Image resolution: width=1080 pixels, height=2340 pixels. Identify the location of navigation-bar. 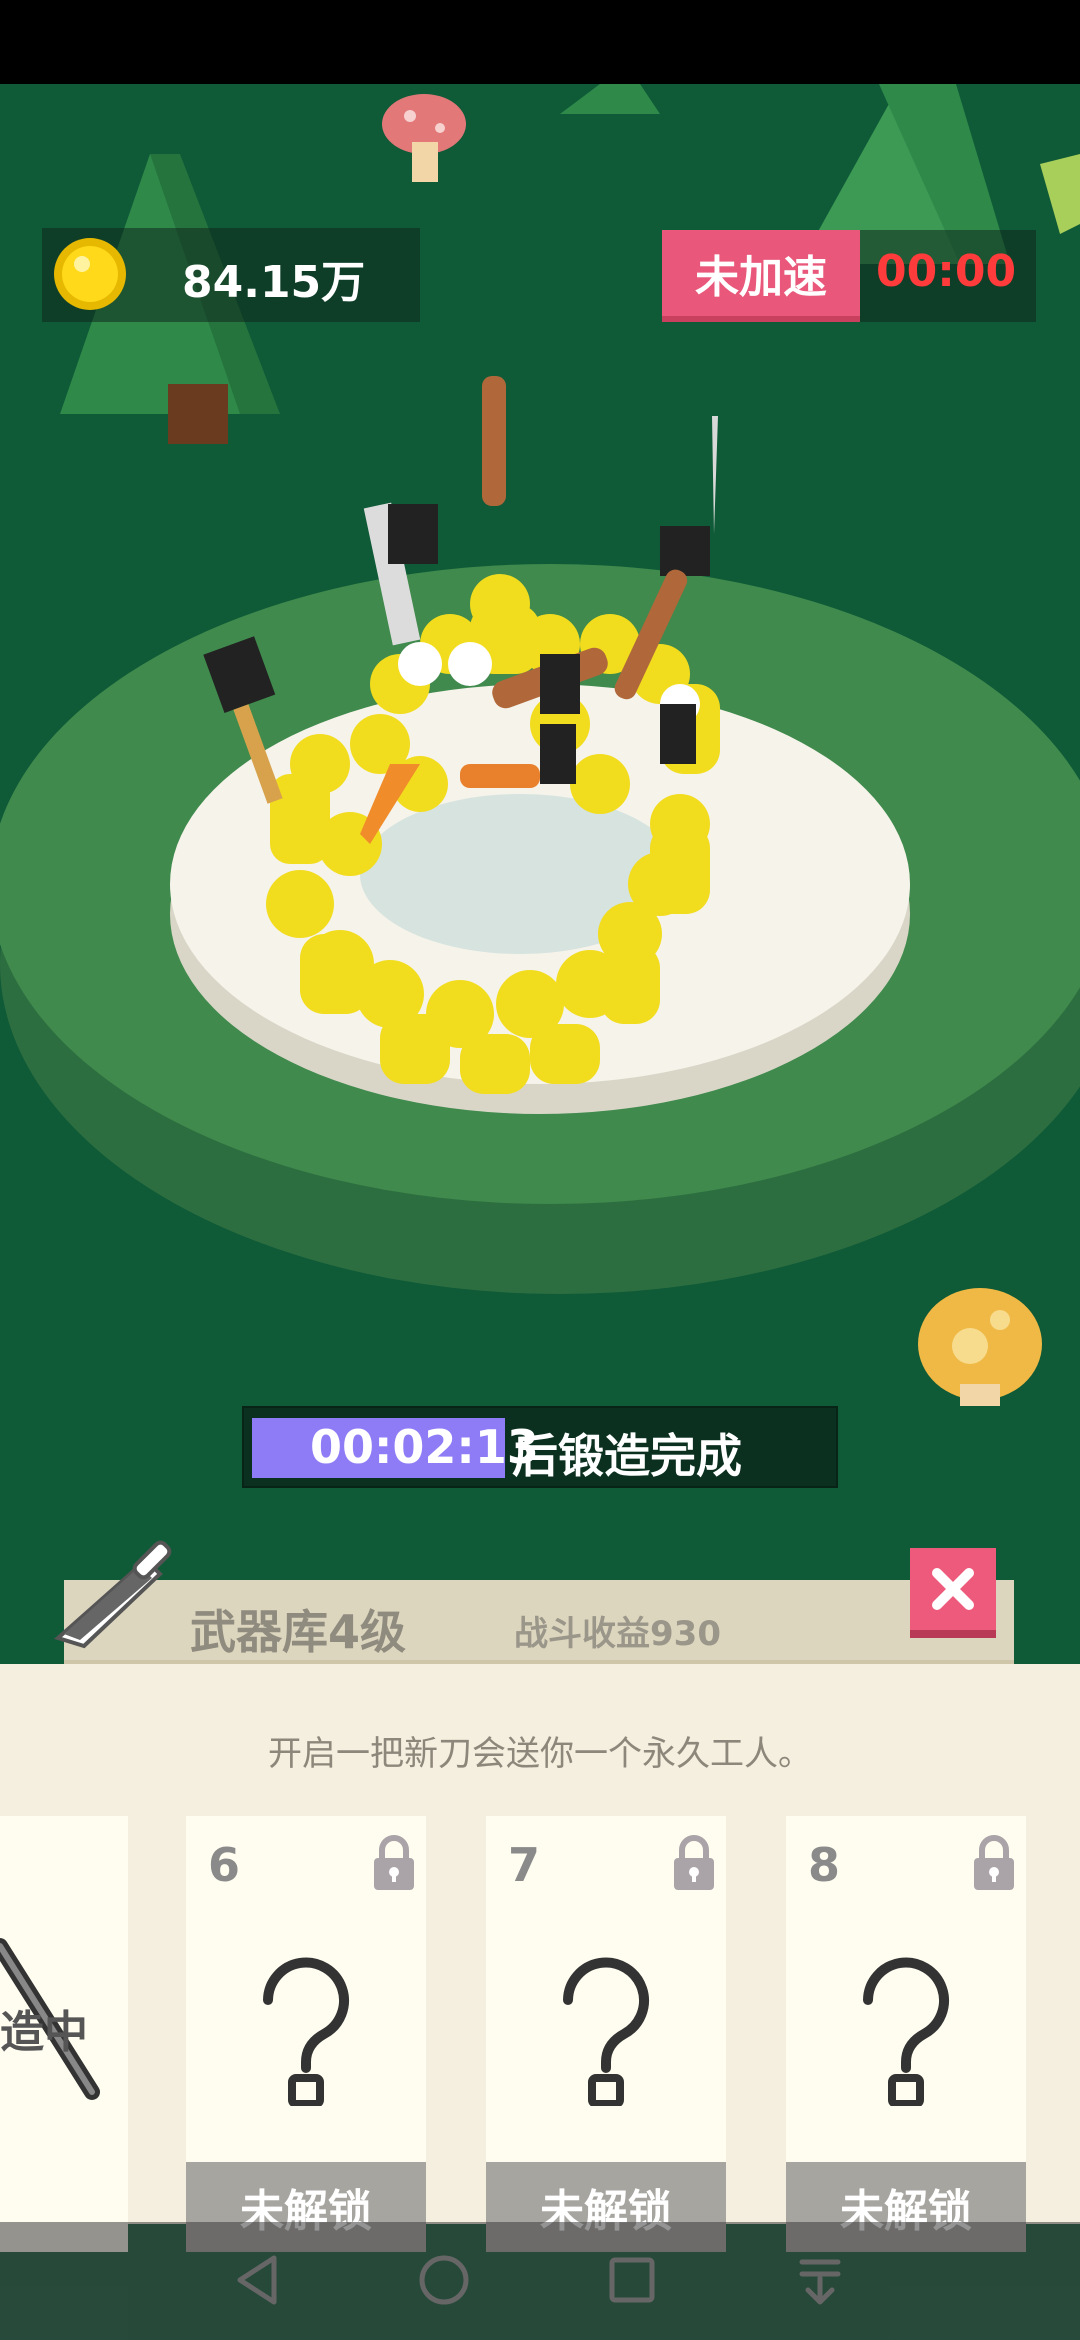
(540, 2281).